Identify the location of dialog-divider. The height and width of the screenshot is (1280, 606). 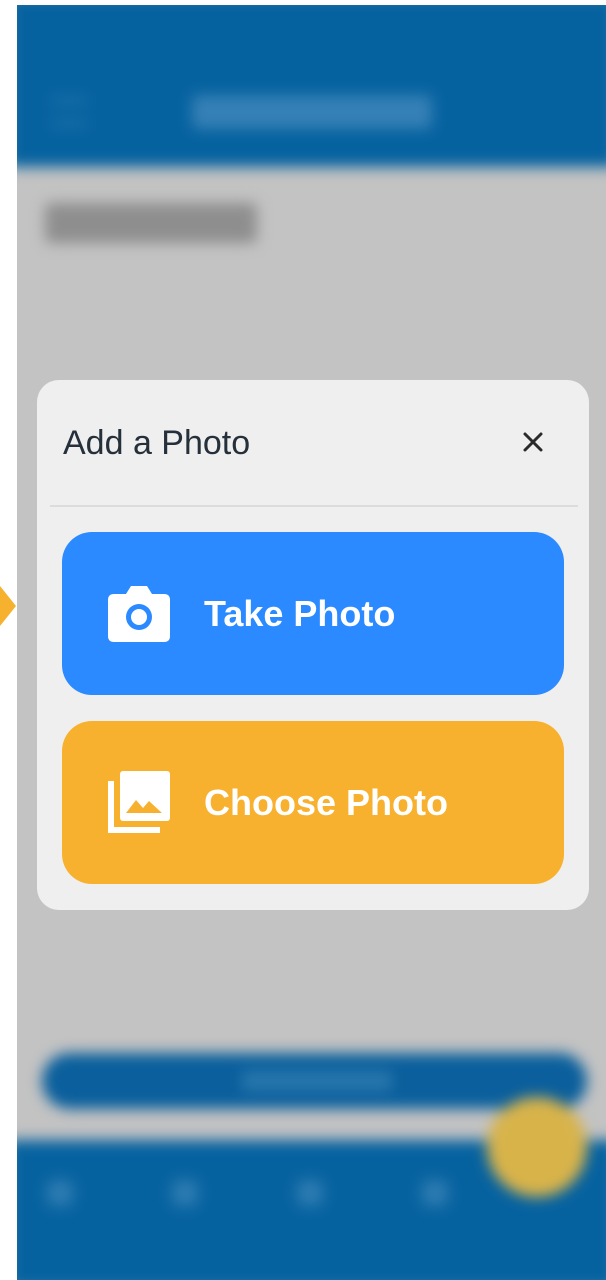
(314, 506).